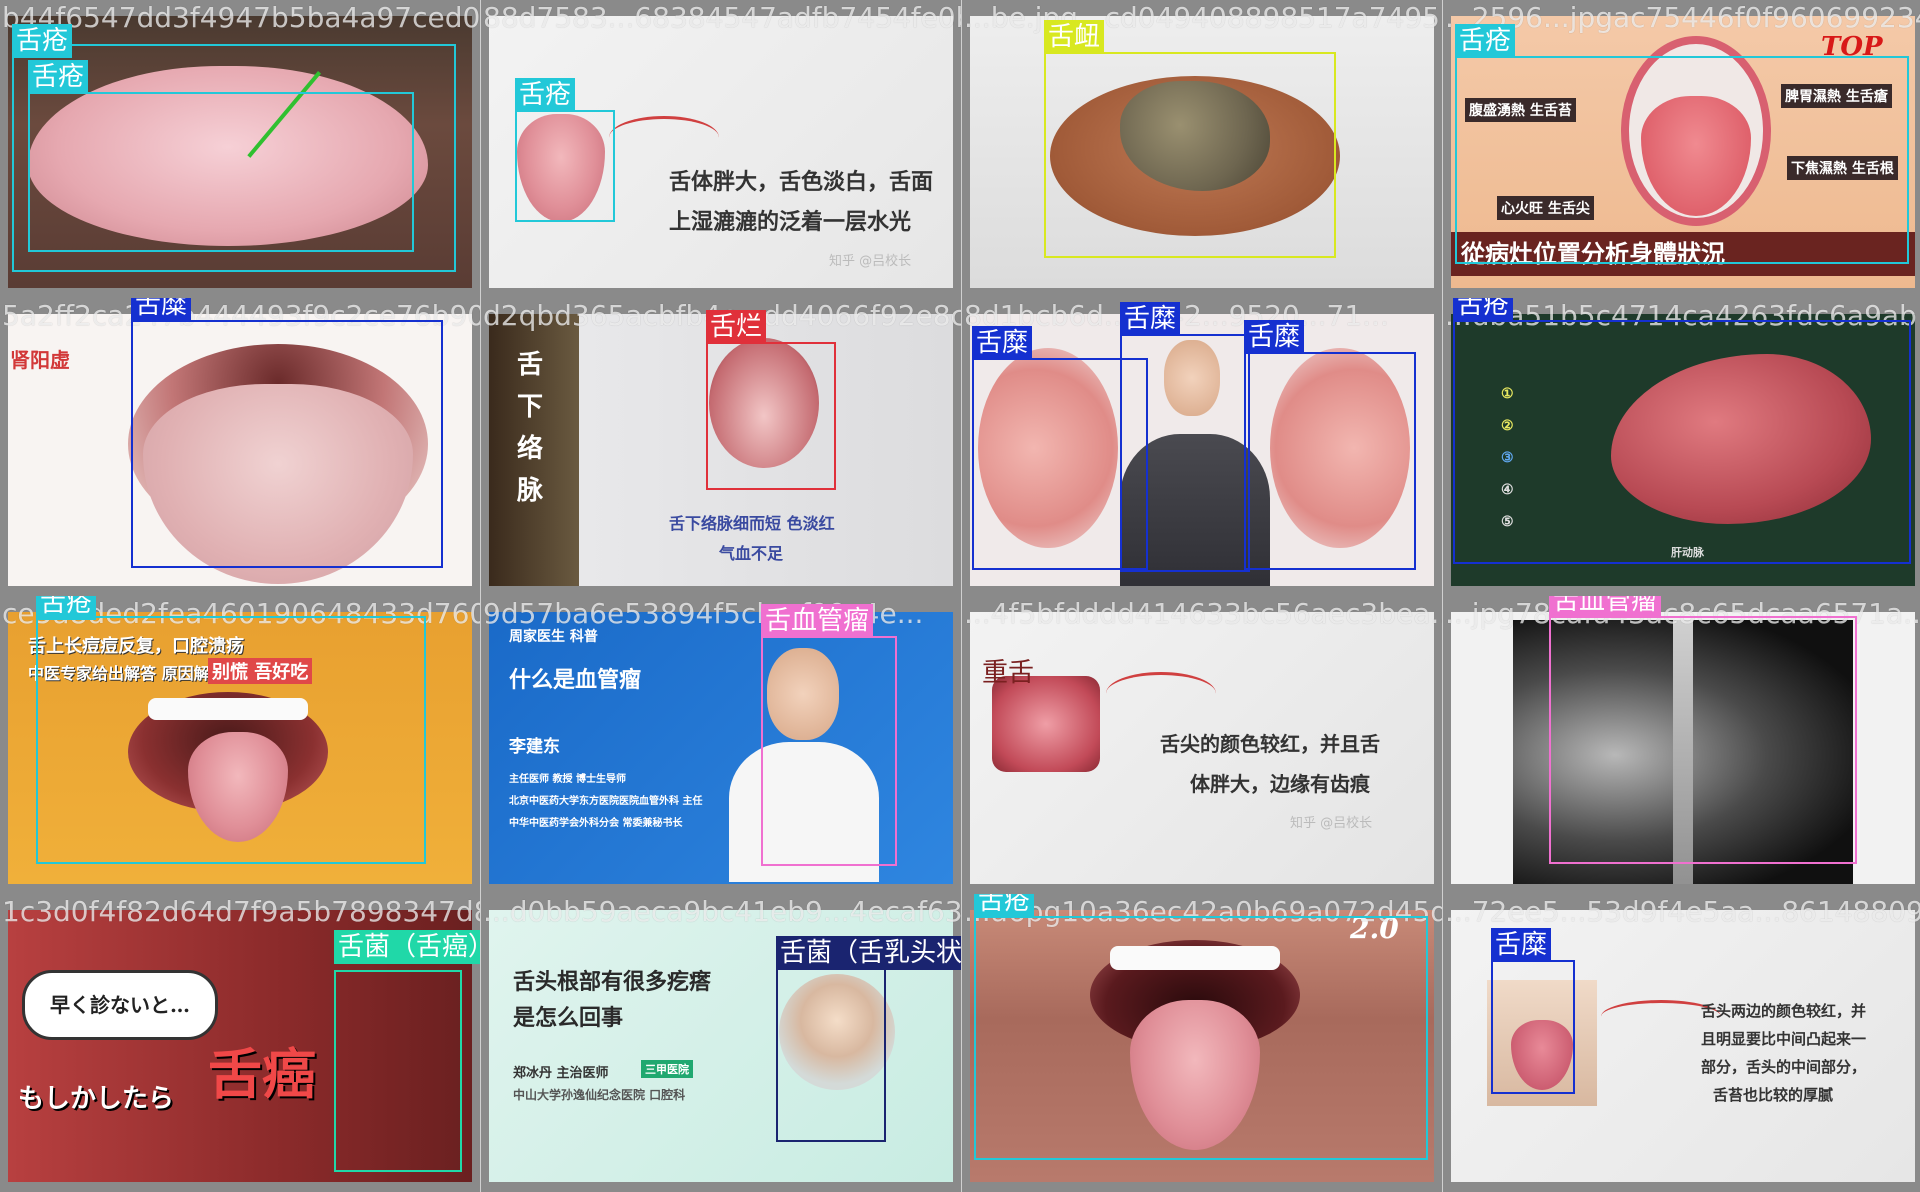 Image resolution: width=1920 pixels, height=1192 pixels. Describe the element at coordinates (96, 1099) in the screenshot. I see `caption-line: もしかしたら` at that location.